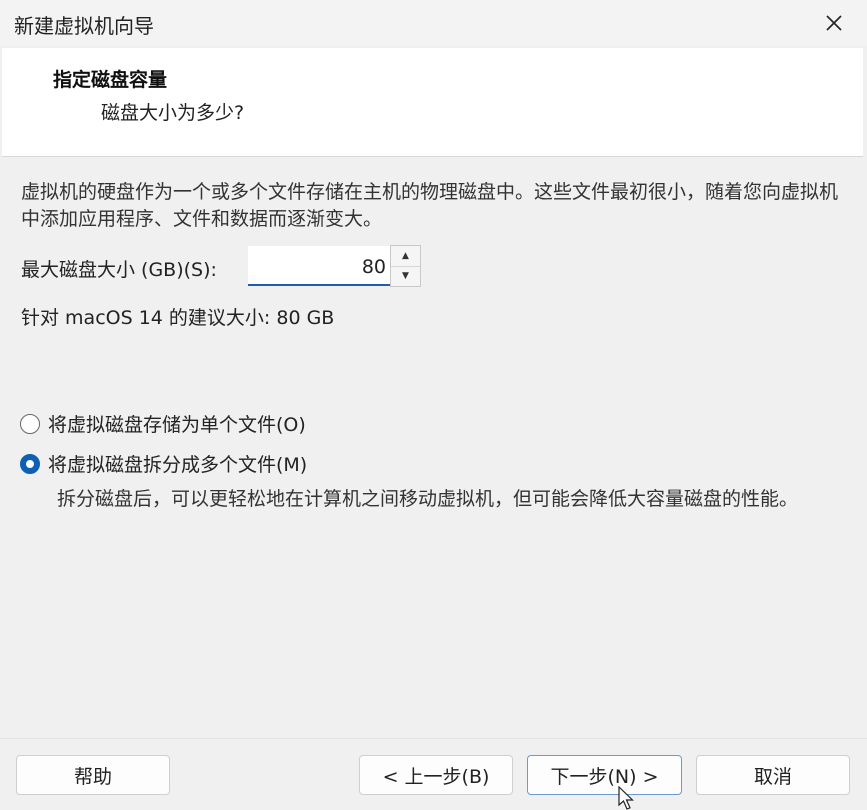  I want to click on window-title: 新建虚拟机向导, so click(84, 26).